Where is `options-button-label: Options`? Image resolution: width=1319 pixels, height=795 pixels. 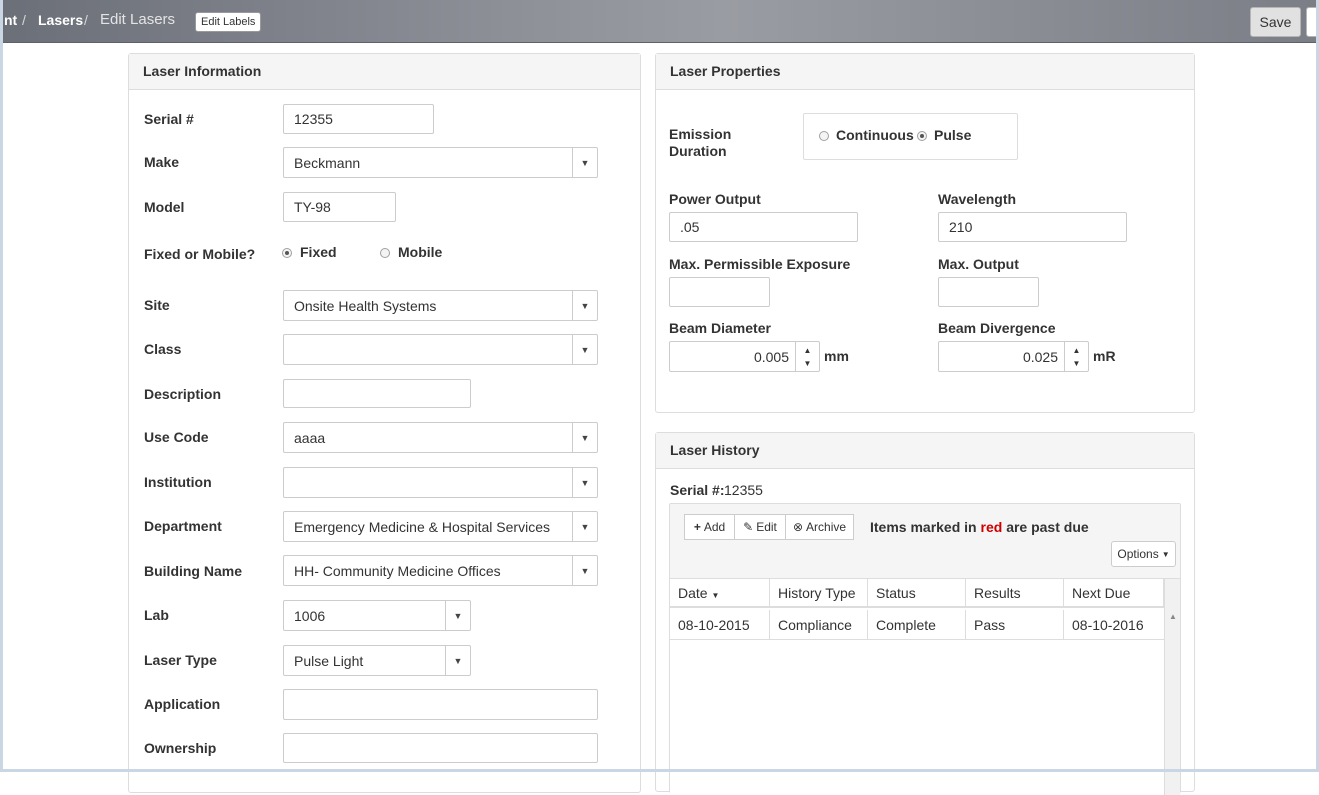 options-button-label: Options is located at coordinates (1138, 554).